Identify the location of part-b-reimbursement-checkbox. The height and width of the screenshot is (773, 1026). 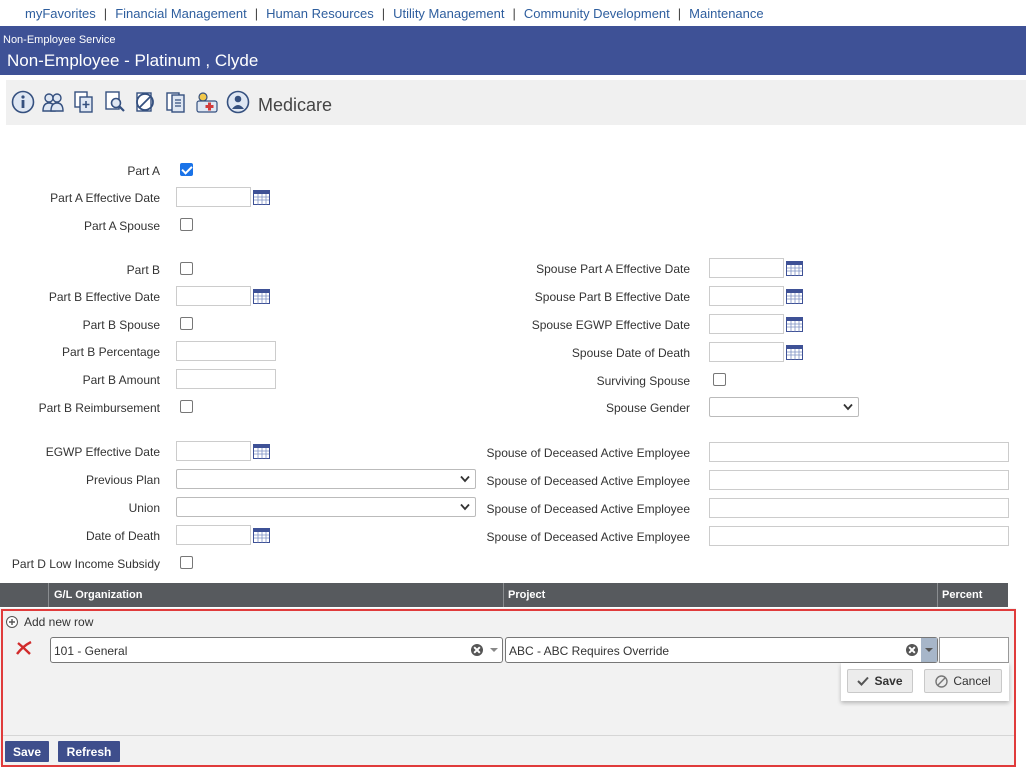
(186, 406).